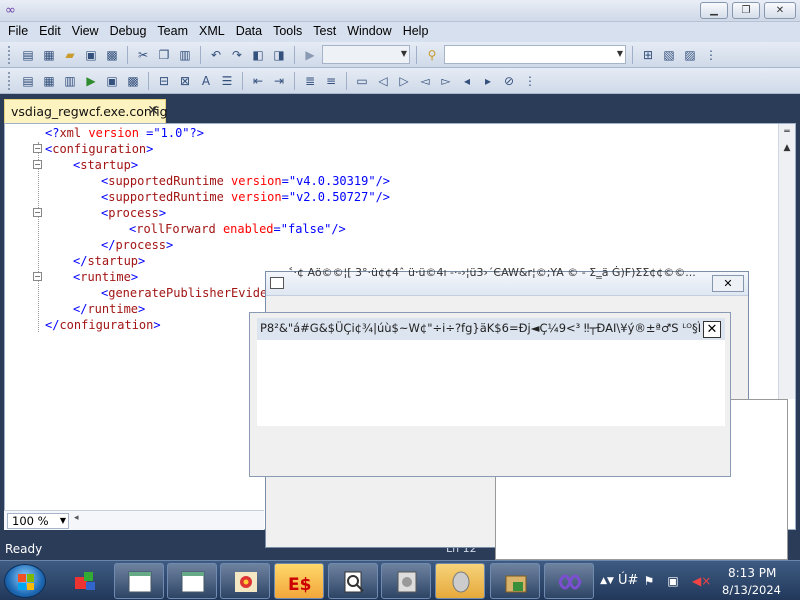 This screenshot has height=600, width=800. I want to click on undo-icon: ↶, so click(216, 55).